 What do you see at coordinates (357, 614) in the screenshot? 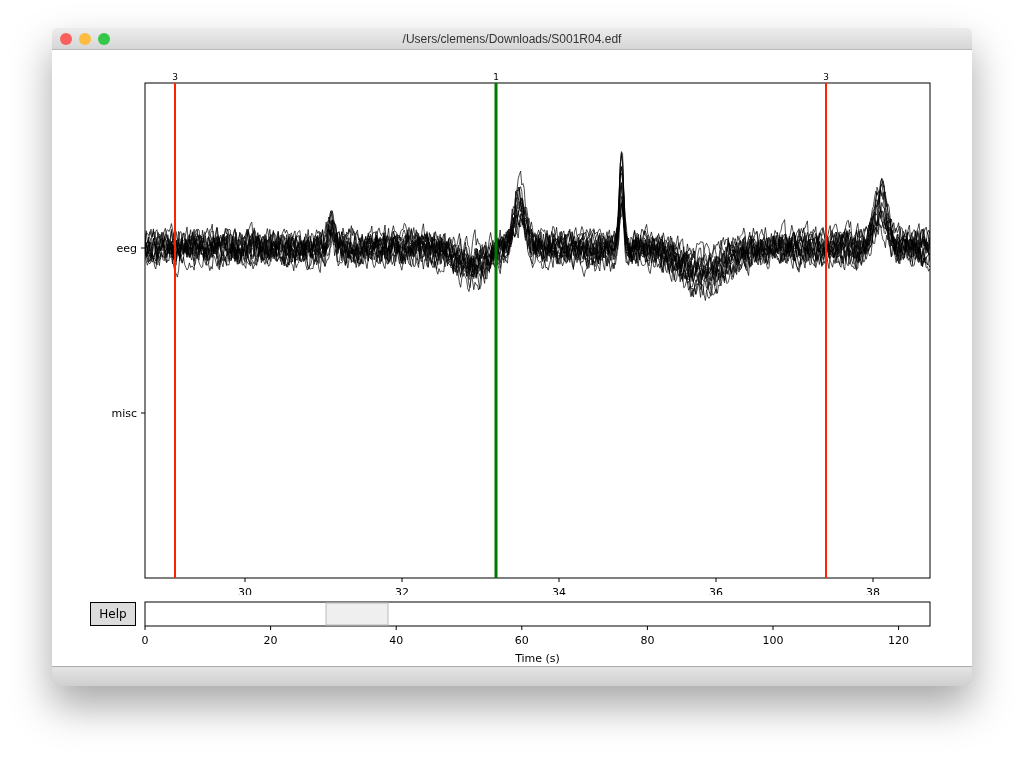
I see `scrollbar-handle` at bounding box center [357, 614].